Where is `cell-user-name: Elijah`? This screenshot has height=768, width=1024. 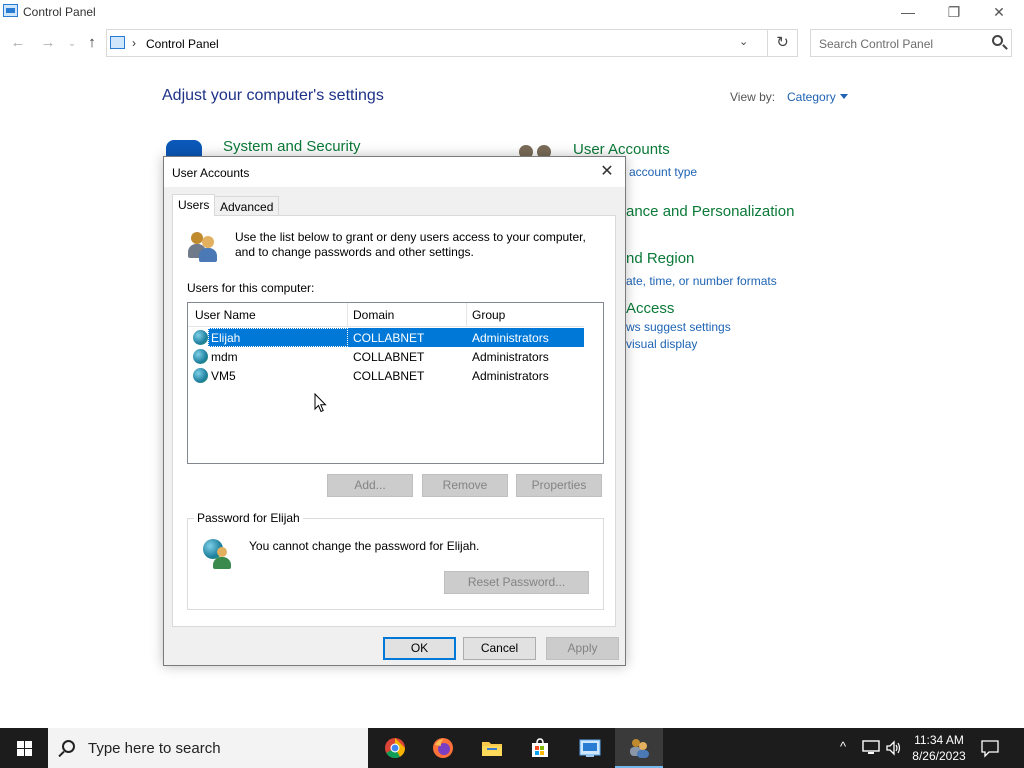
cell-user-name: Elijah is located at coordinates (226, 338).